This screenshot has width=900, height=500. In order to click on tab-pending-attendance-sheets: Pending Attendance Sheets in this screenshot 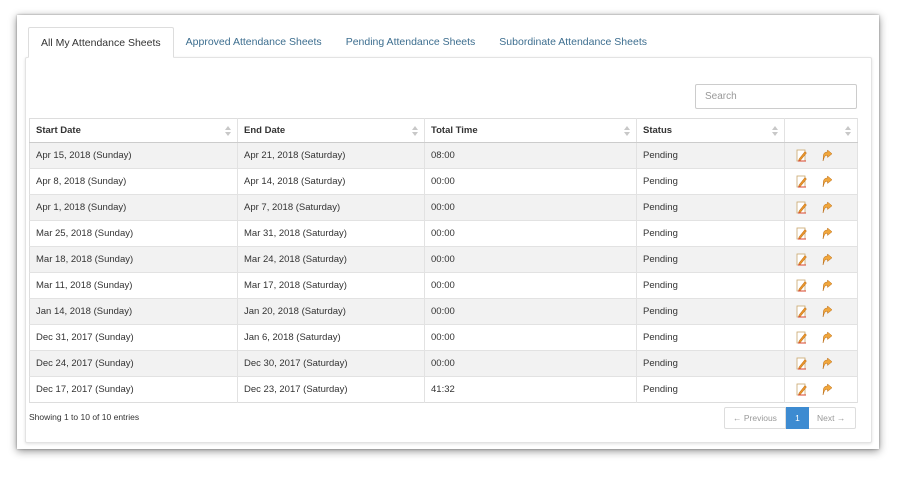, I will do `click(411, 42)`.